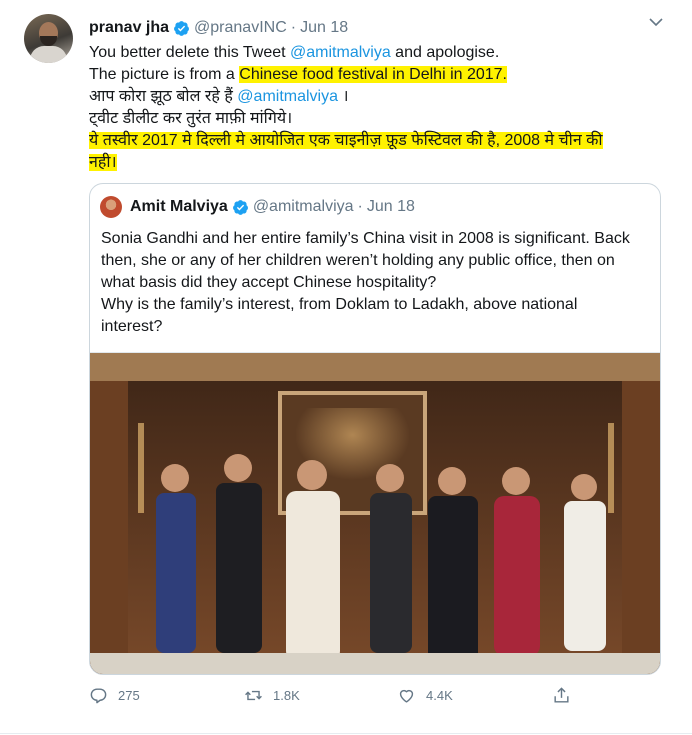  Describe the element at coordinates (320, 695) in the screenshot. I see `retweet-action: 1.8K` at that location.